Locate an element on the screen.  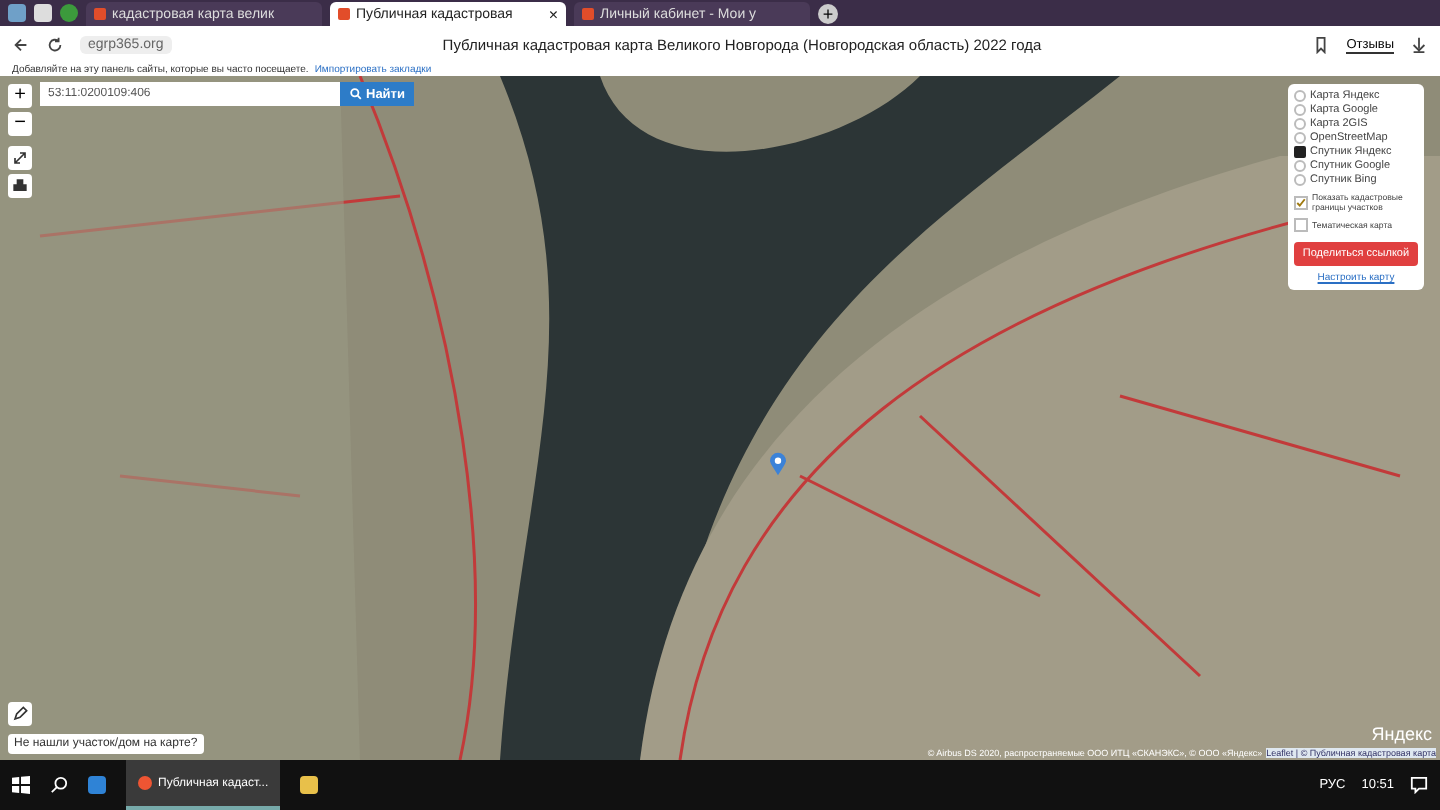
new-tab-button: + is located at coordinates (828, 14).